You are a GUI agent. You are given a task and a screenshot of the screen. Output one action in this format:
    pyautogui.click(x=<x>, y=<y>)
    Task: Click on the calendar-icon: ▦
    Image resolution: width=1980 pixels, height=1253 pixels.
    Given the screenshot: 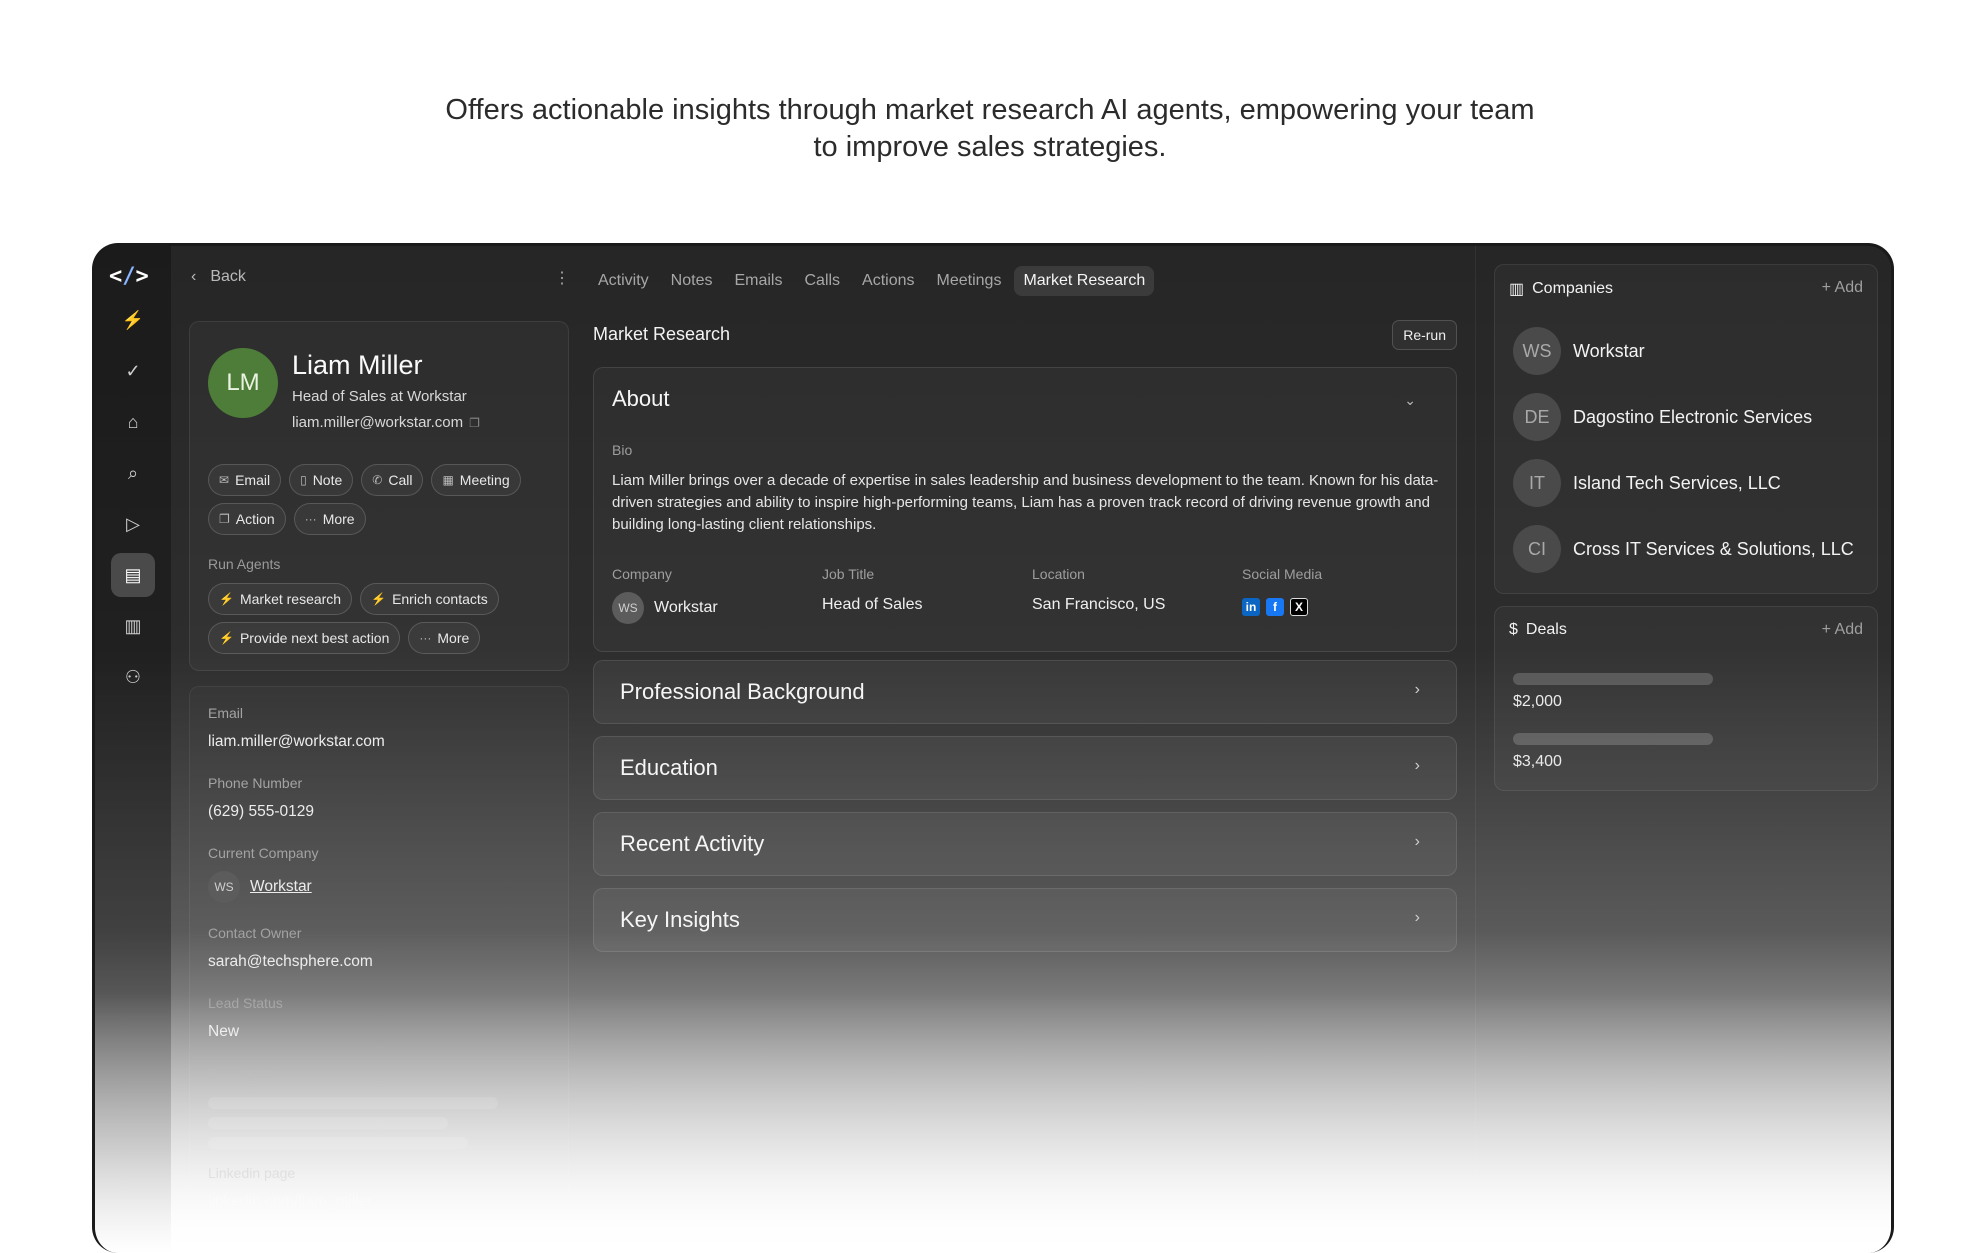 What is the action you would take?
    pyautogui.click(x=448, y=480)
    